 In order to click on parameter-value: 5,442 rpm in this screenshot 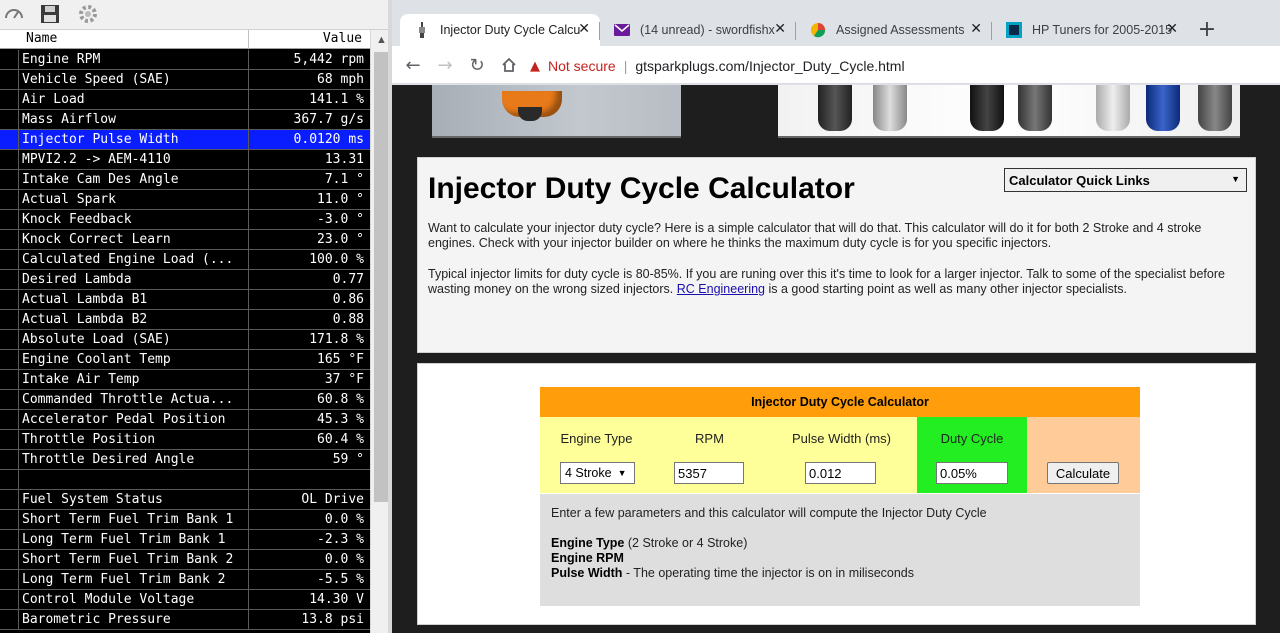, I will do `click(328, 59)`.